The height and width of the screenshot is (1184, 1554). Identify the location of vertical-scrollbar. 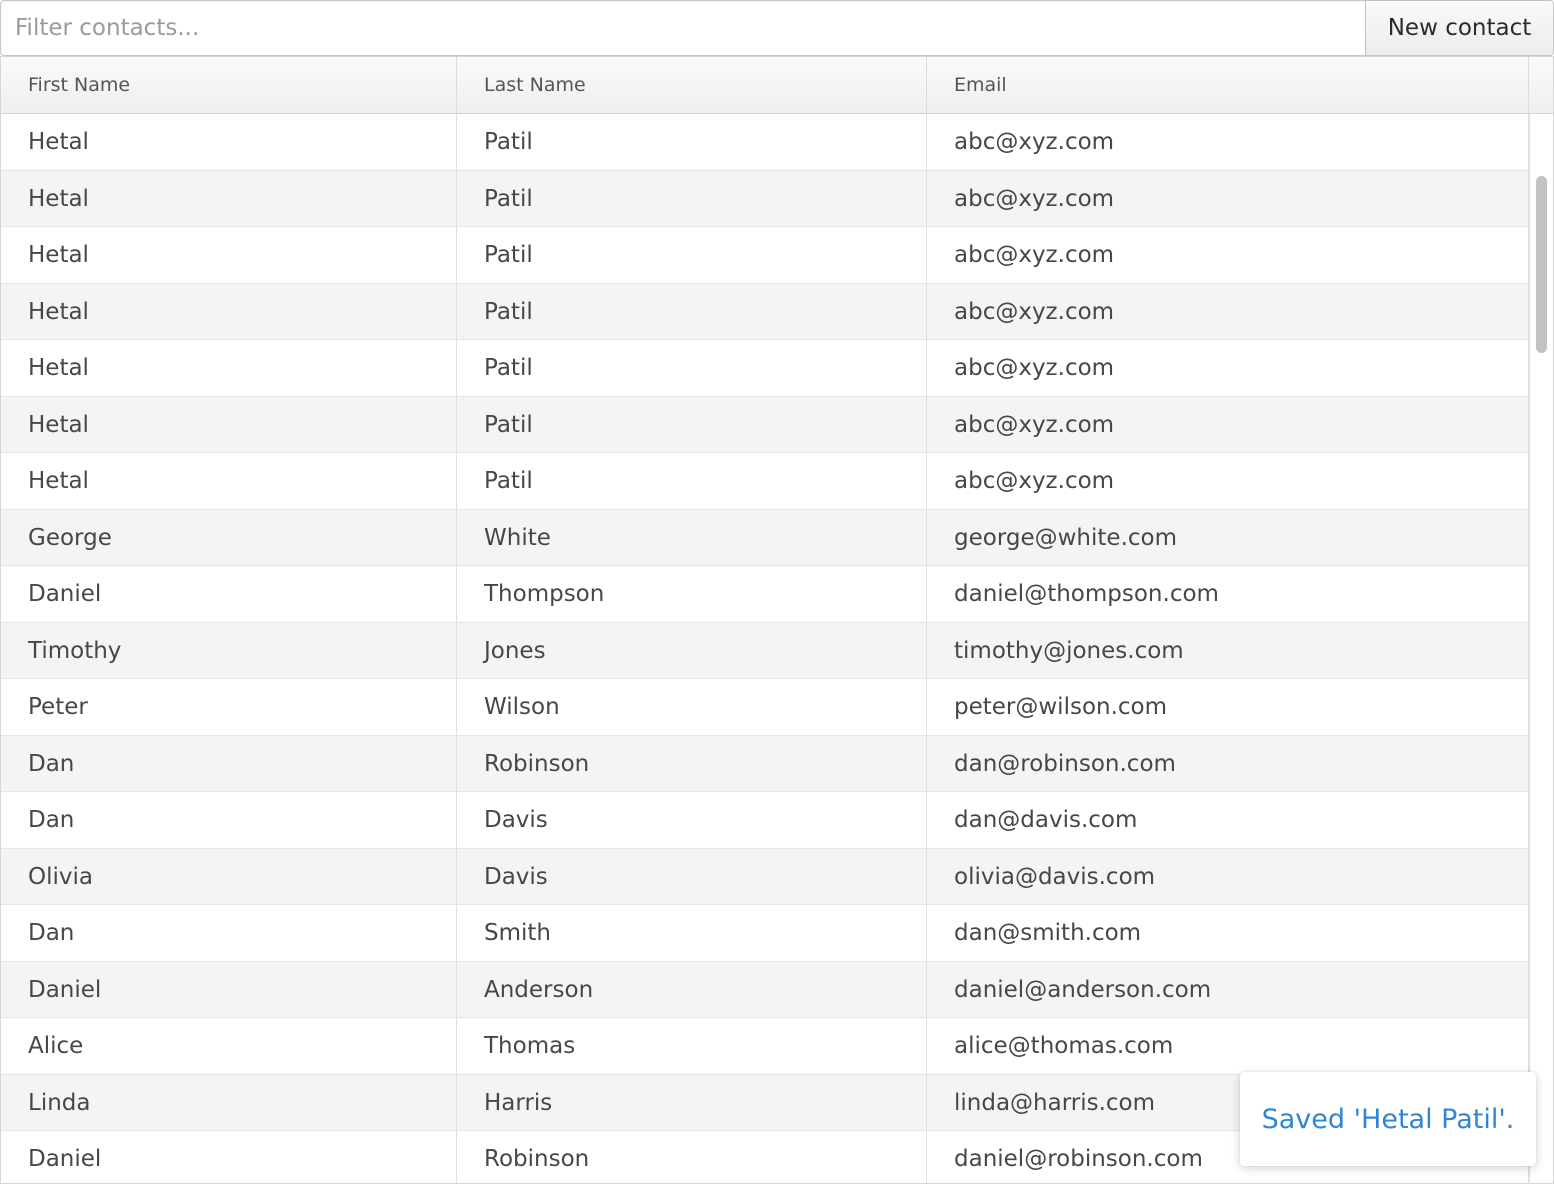
(1541, 648).